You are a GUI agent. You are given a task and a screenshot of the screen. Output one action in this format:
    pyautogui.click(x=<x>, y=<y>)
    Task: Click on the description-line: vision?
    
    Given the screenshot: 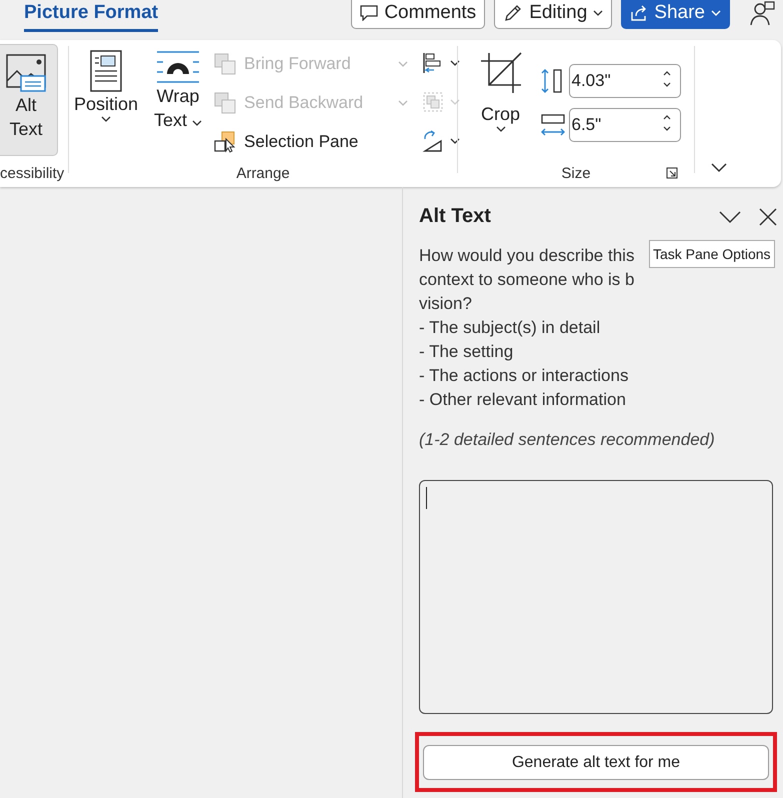 What is the action you would take?
    pyautogui.click(x=445, y=304)
    